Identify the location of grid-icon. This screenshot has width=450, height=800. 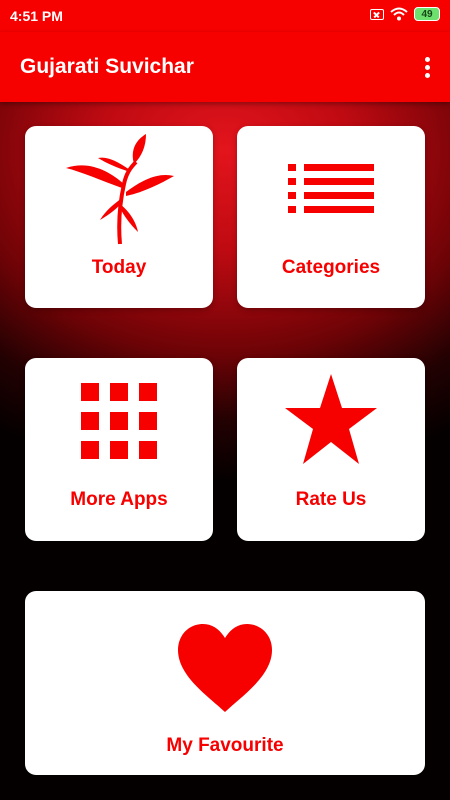
(119, 421).